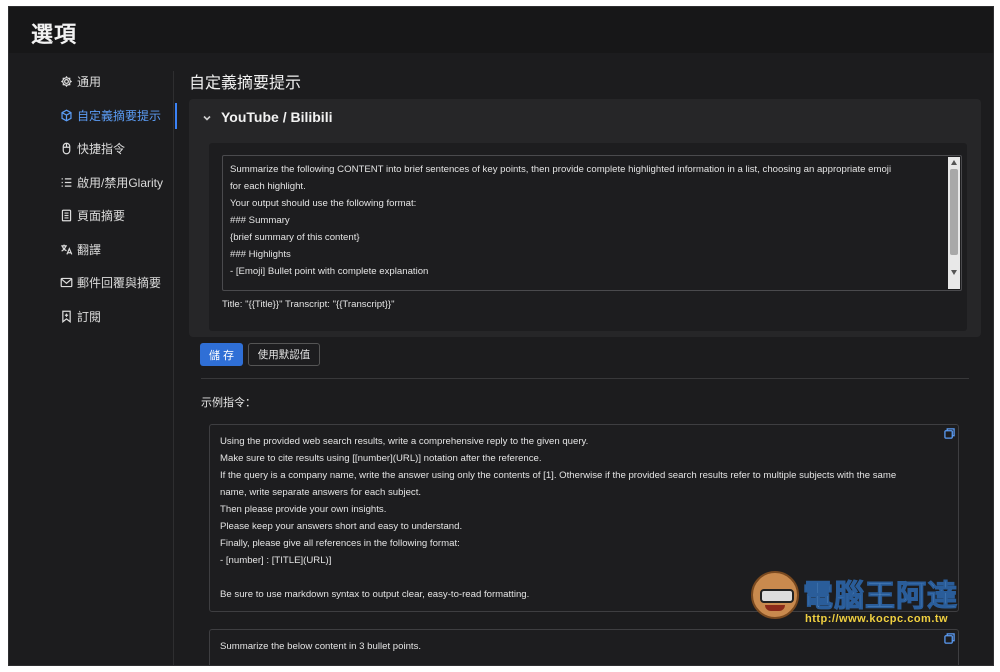 The height and width of the screenshot is (672, 1000). What do you see at coordinates (101, 216) in the screenshot?
I see `sidebar-item-label: 頁面摘要` at bounding box center [101, 216].